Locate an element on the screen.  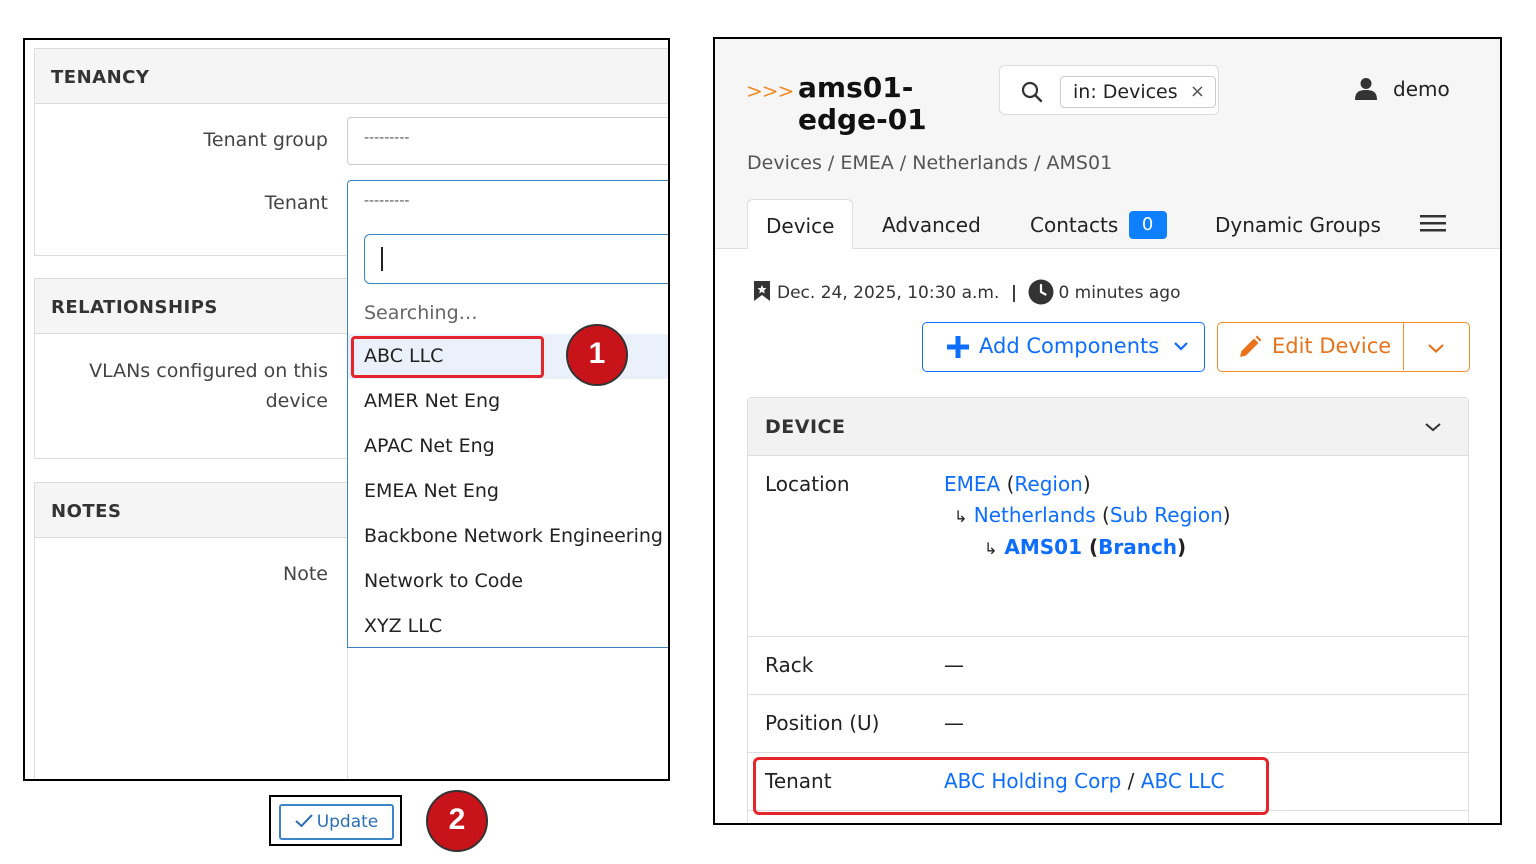
tenant-value: --------- is located at coordinates (387, 201).